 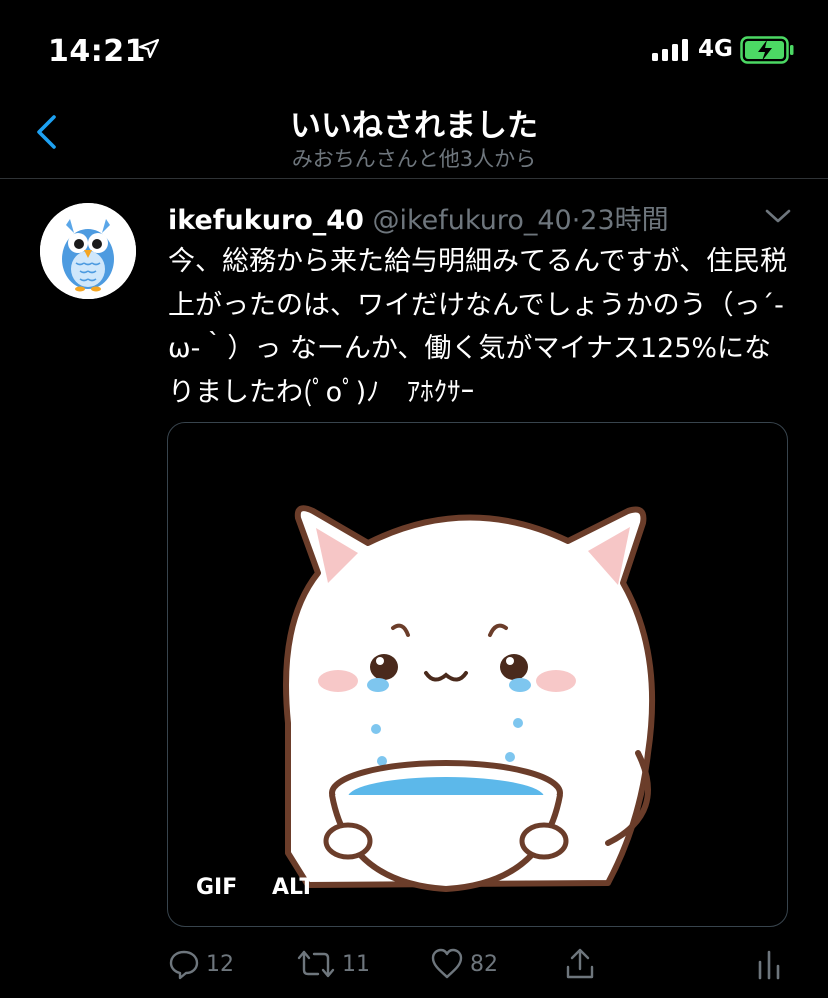 I want to click on alt-badge: ALT, so click(x=293, y=887).